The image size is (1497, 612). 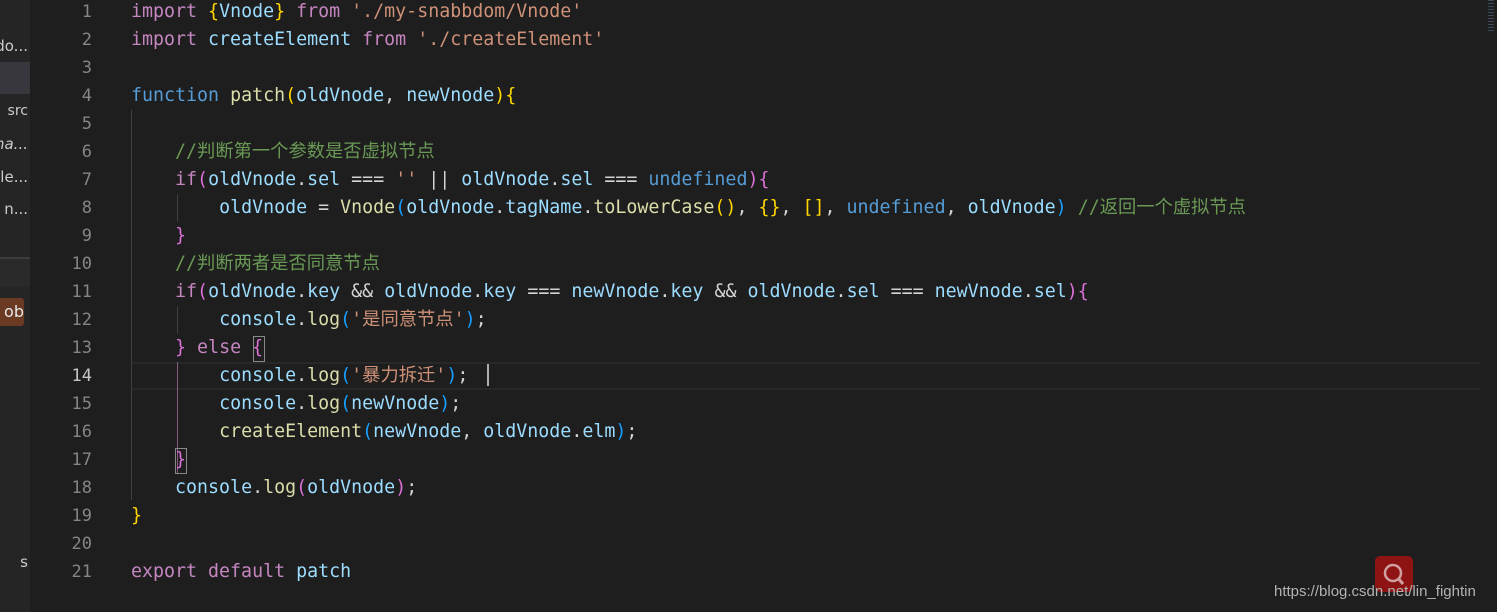 What do you see at coordinates (1161, 207) in the screenshot?
I see `code-token: //返回一个虚拟节点` at bounding box center [1161, 207].